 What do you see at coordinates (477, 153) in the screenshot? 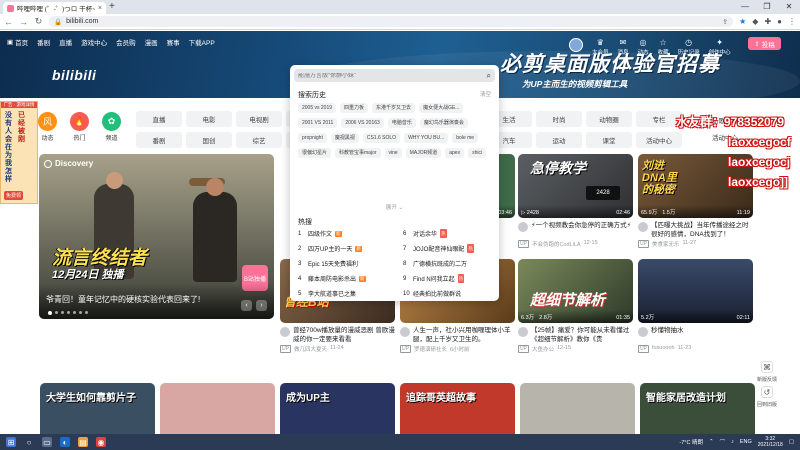
I see `search-history-chip: shici` at bounding box center [477, 153].